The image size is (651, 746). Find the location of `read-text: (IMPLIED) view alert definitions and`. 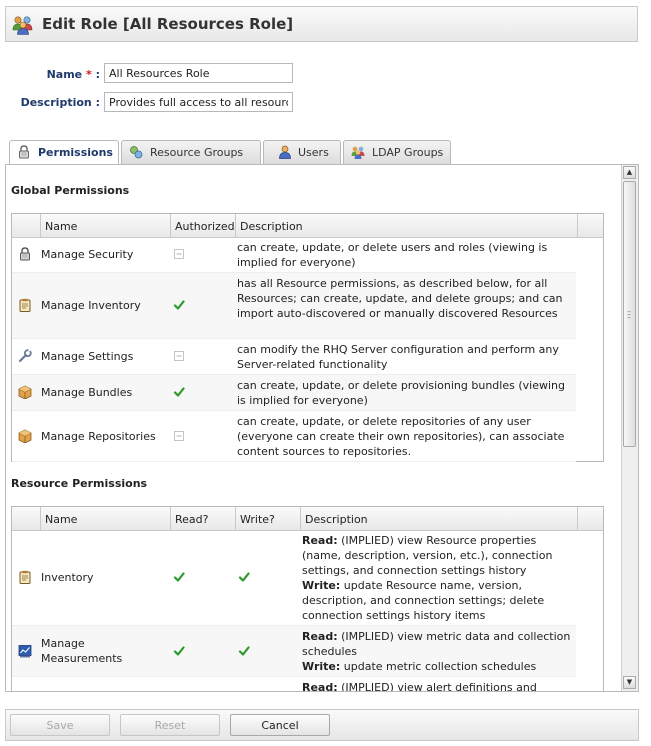

read-text: (IMPLIED) view alert definitions and is located at coordinates (439, 686).